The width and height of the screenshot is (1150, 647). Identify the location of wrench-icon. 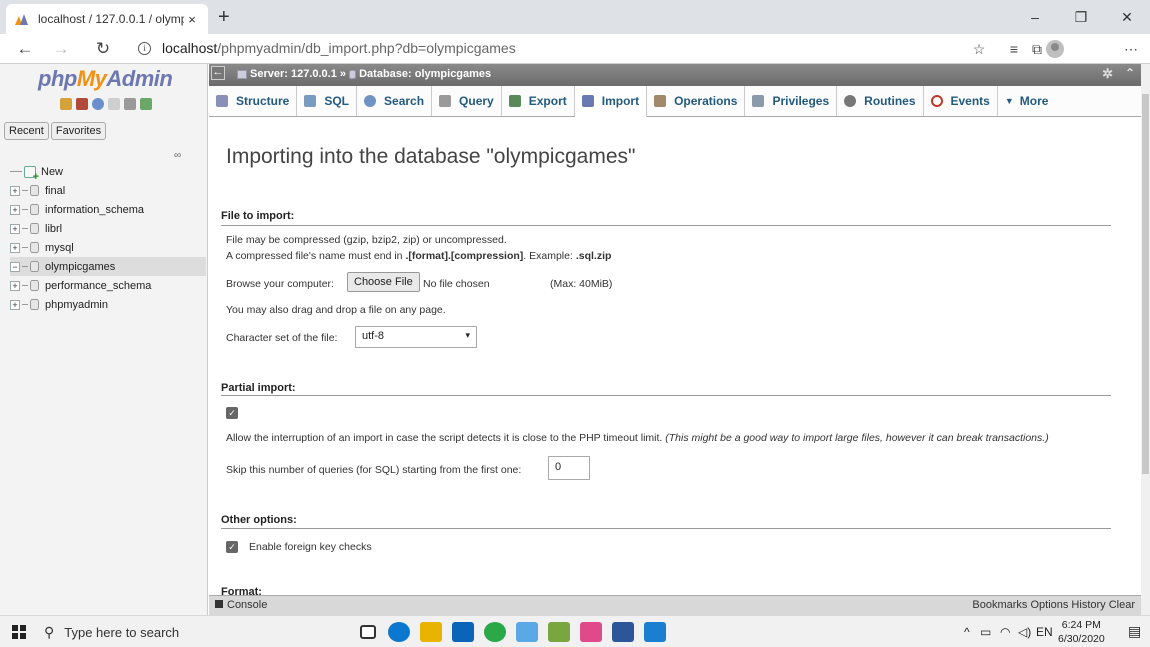
(660, 101).